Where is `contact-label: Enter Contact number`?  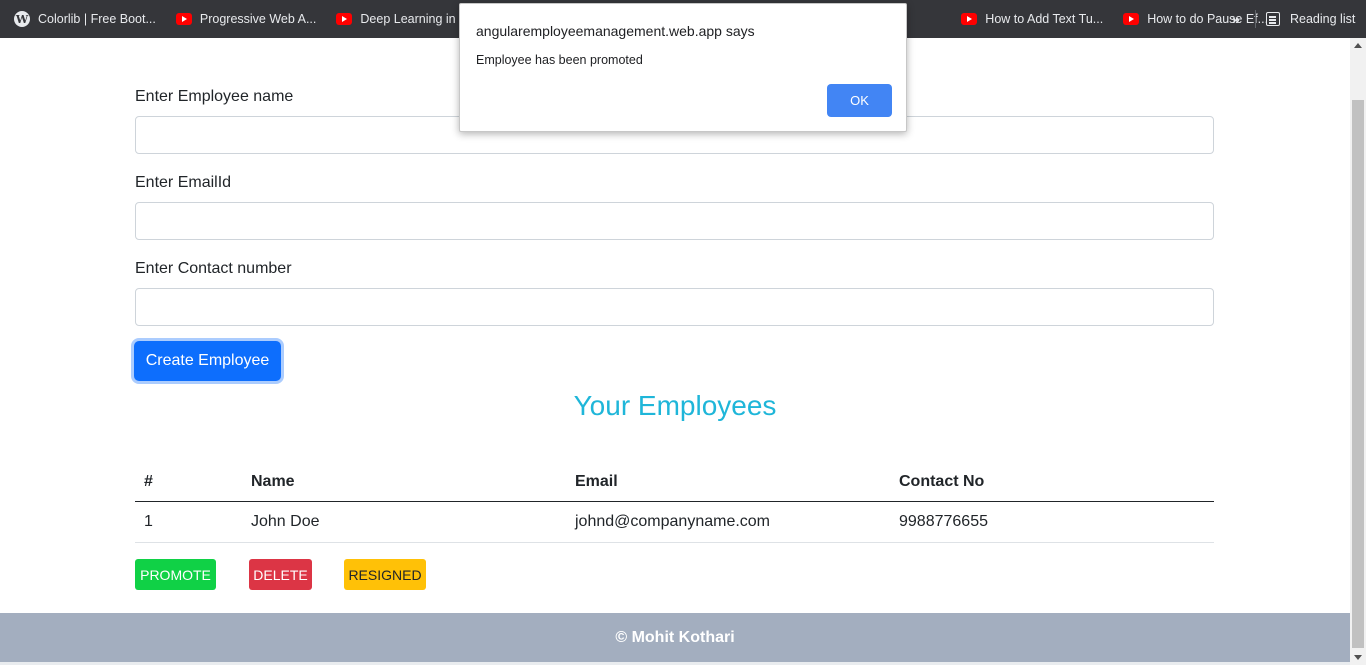
contact-label: Enter Contact number is located at coordinates (213, 268).